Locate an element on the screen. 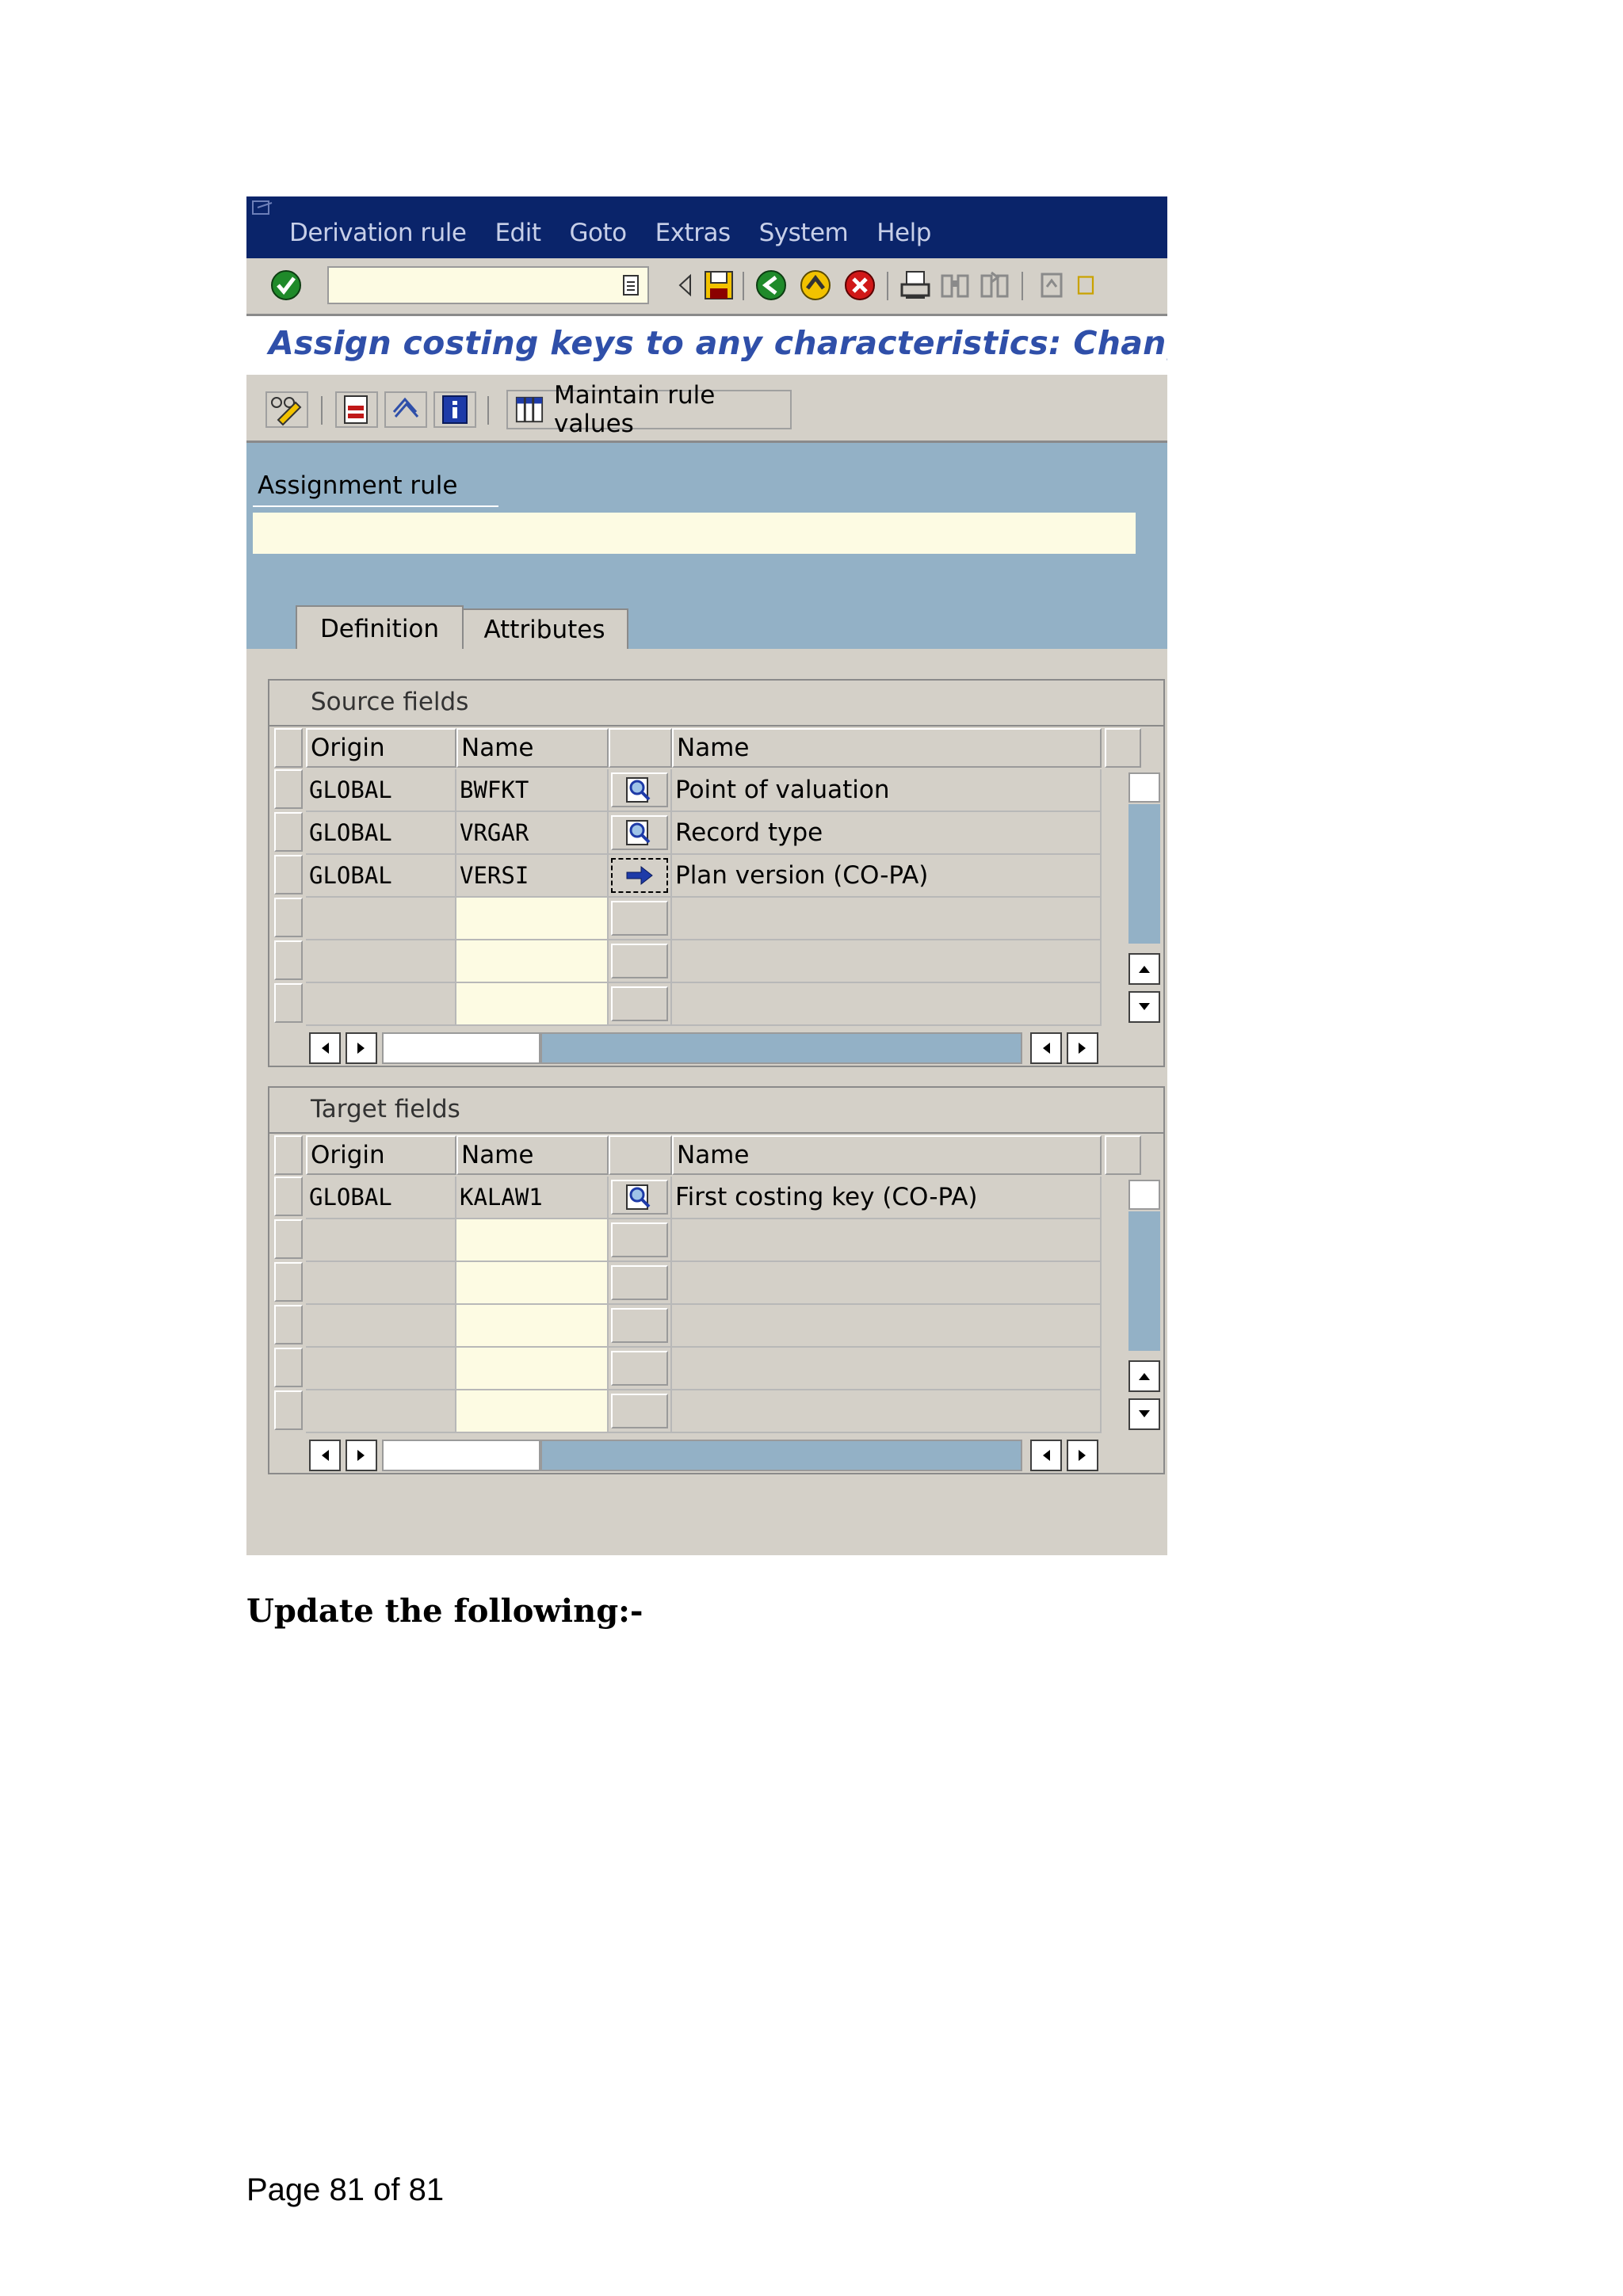 The width and height of the screenshot is (1623, 2296). navigate-button is located at coordinates (639, 875).